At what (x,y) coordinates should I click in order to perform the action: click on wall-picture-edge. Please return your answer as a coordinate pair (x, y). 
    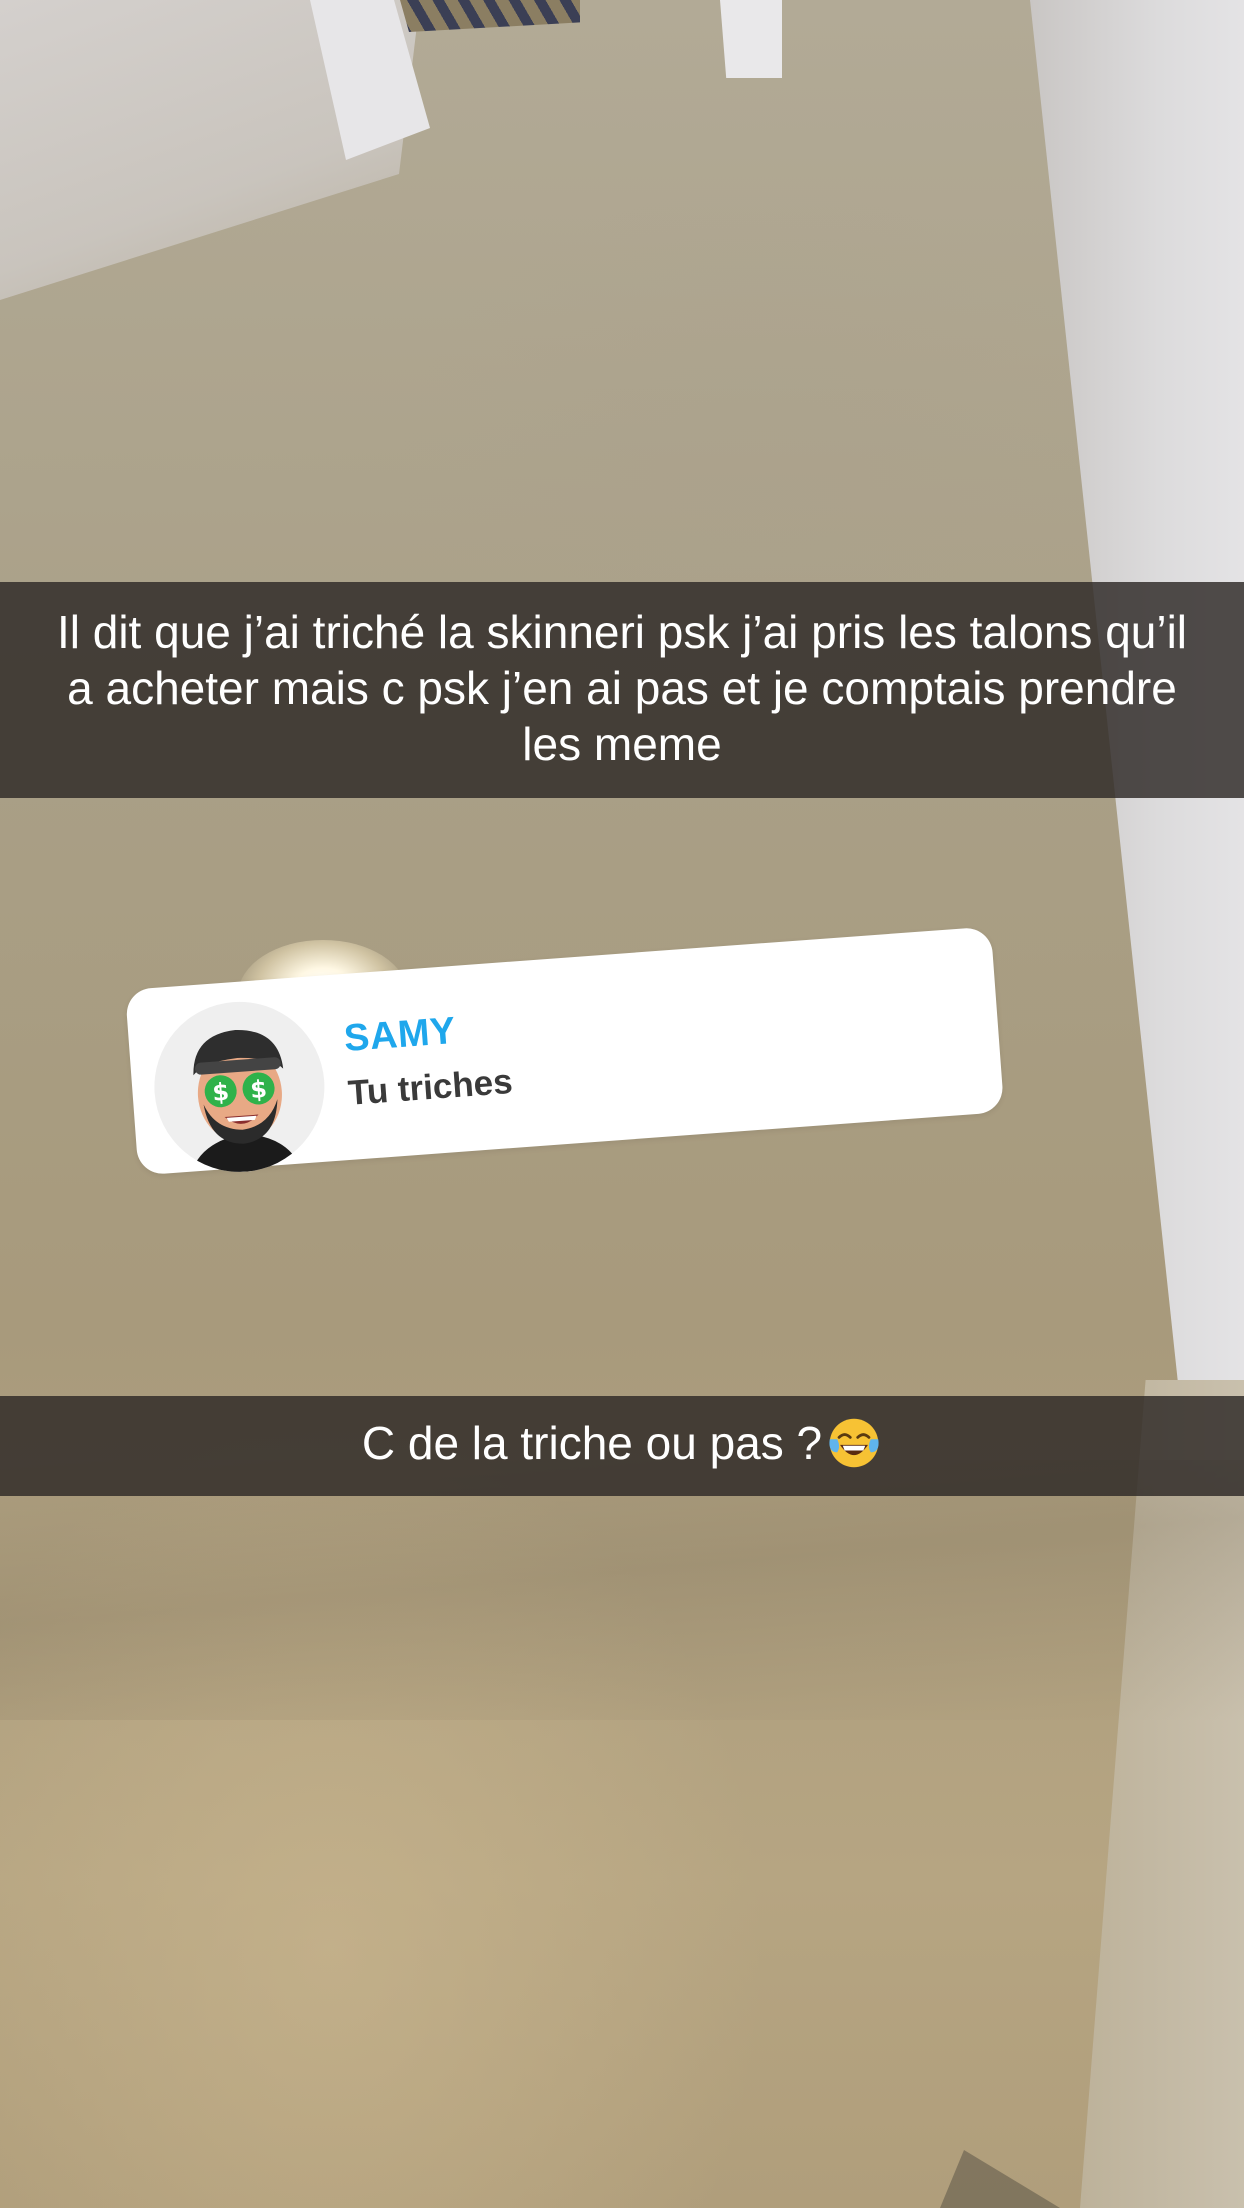
    Looking at the image, I should click on (490, 16).